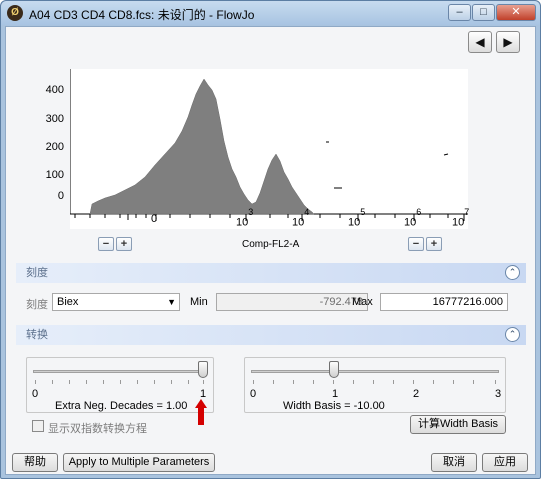  I want to click on extra-neg-decades-caption: Extra Neg. Decades = 1.00, so click(121, 406).